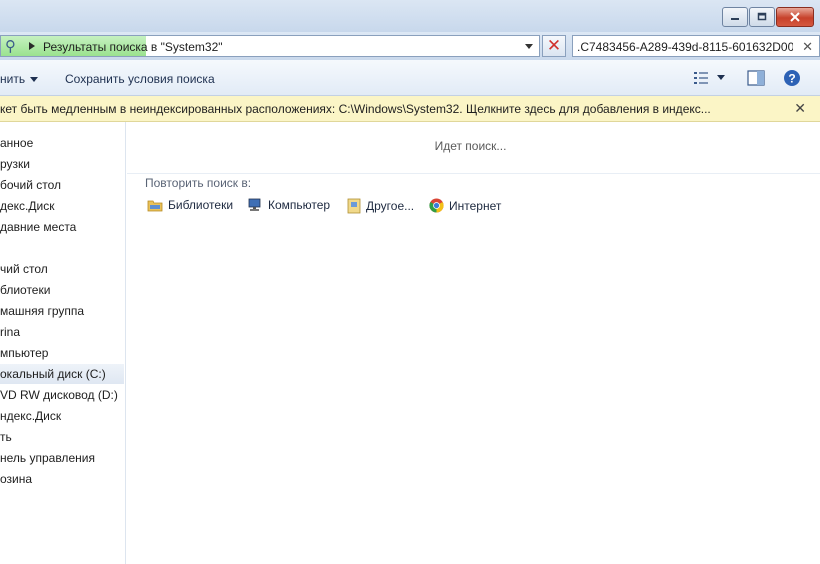 This screenshot has width=820, height=564. What do you see at coordinates (62, 143) in the screenshot?
I see `nav-item-favorites: анное` at bounding box center [62, 143].